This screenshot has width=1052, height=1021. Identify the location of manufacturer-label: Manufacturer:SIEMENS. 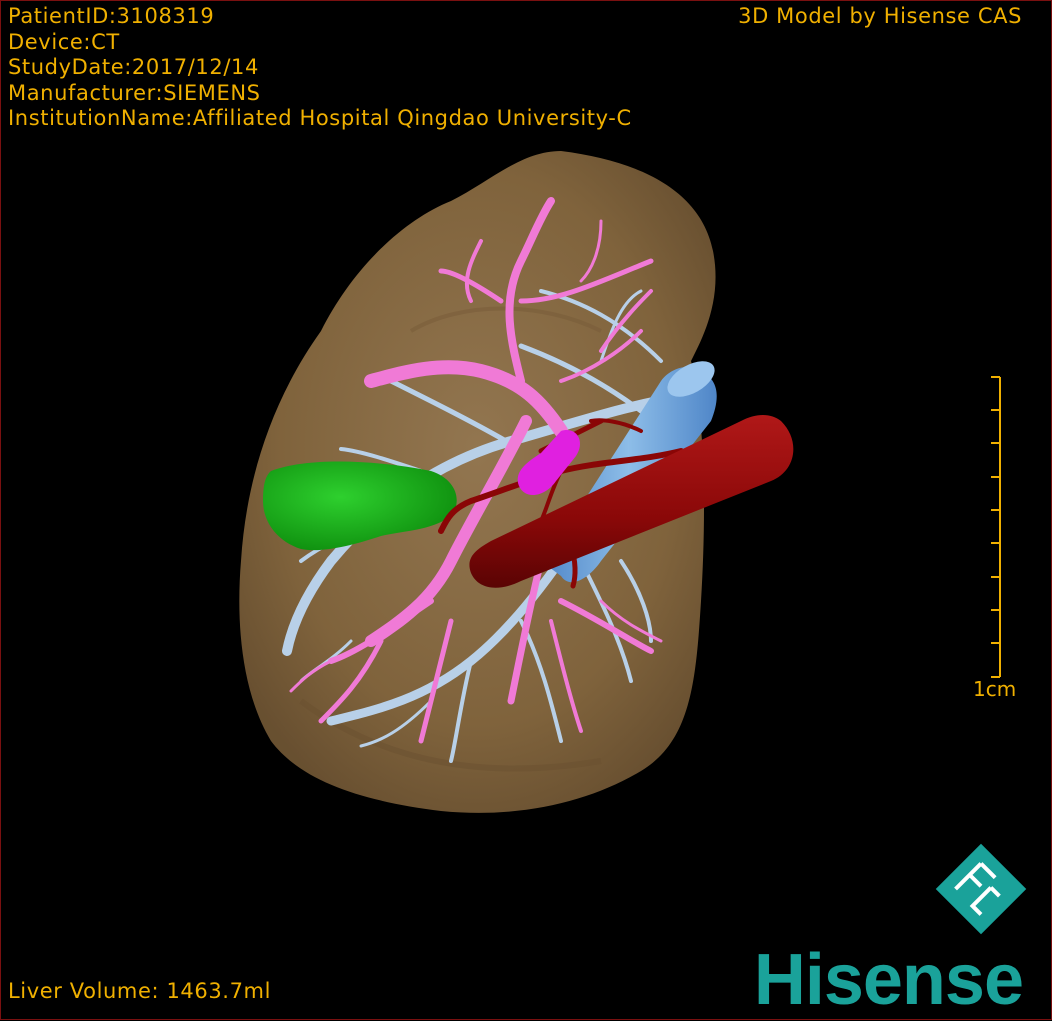
(134, 92).